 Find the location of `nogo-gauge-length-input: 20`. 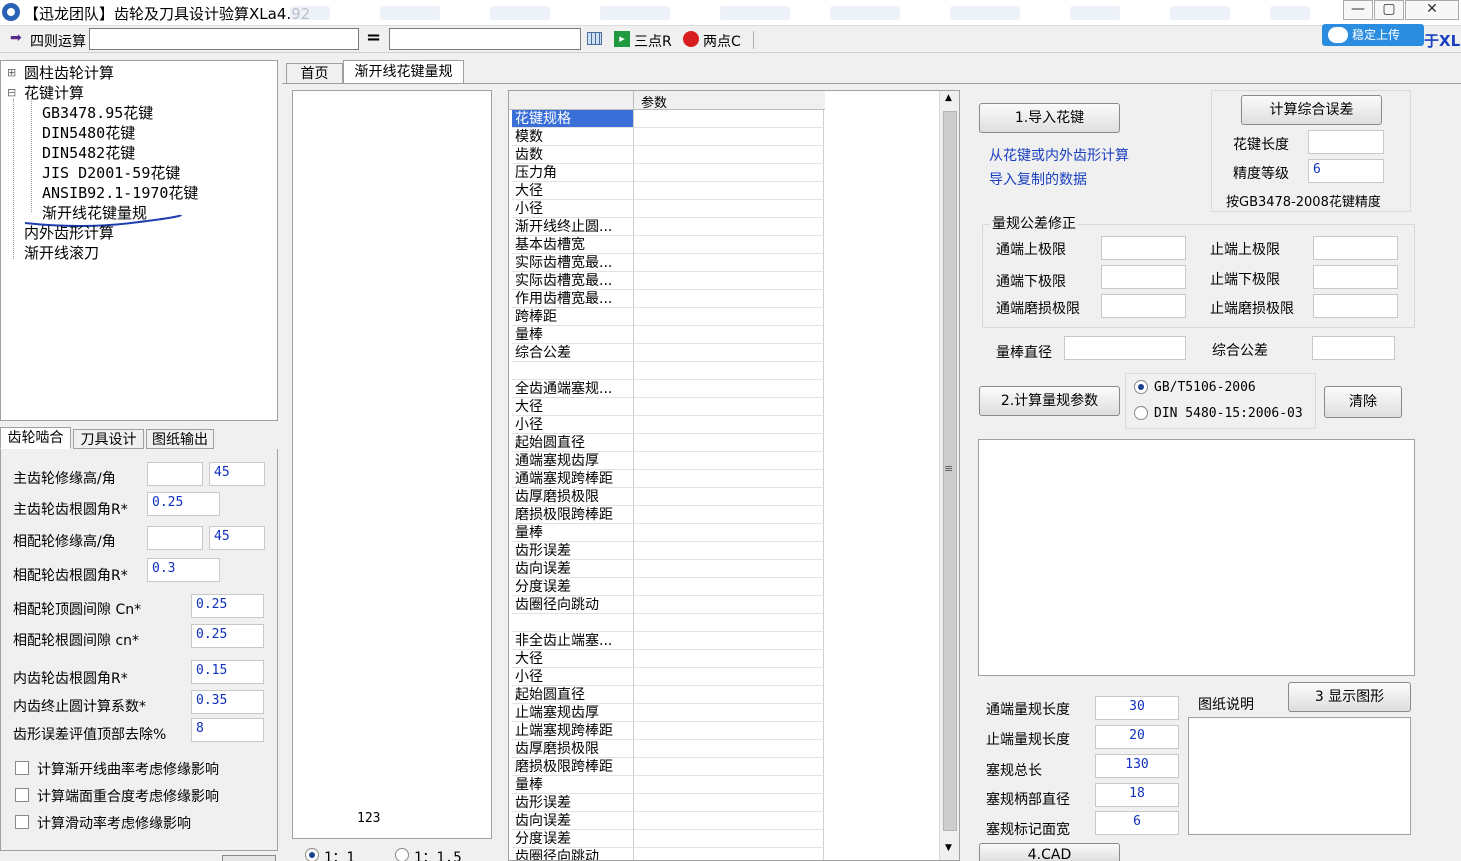

nogo-gauge-length-input: 20 is located at coordinates (1137, 737).